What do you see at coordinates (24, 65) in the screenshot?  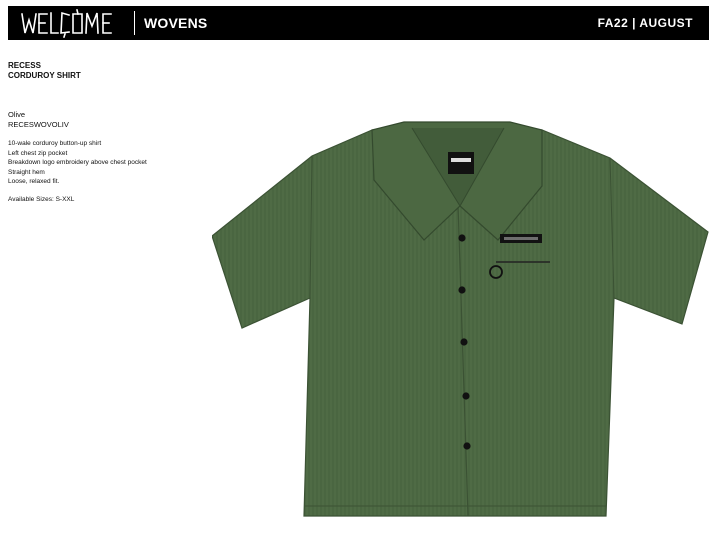 I see `product-name-line1: RECESS` at bounding box center [24, 65].